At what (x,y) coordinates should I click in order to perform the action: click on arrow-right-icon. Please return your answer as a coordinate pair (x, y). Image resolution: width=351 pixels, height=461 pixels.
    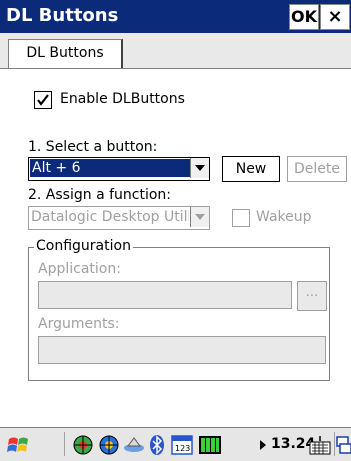
    Looking at the image, I should click on (263, 445).